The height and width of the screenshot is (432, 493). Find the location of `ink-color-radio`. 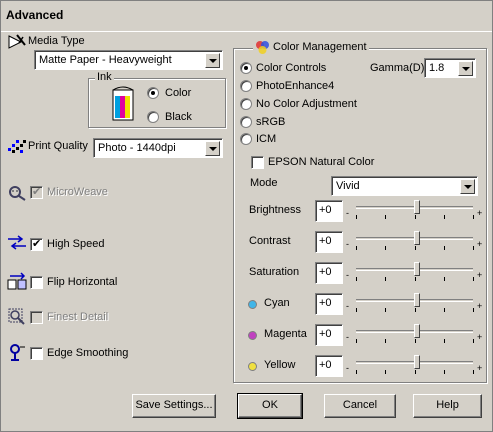

ink-color-radio is located at coordinates (153, 93).